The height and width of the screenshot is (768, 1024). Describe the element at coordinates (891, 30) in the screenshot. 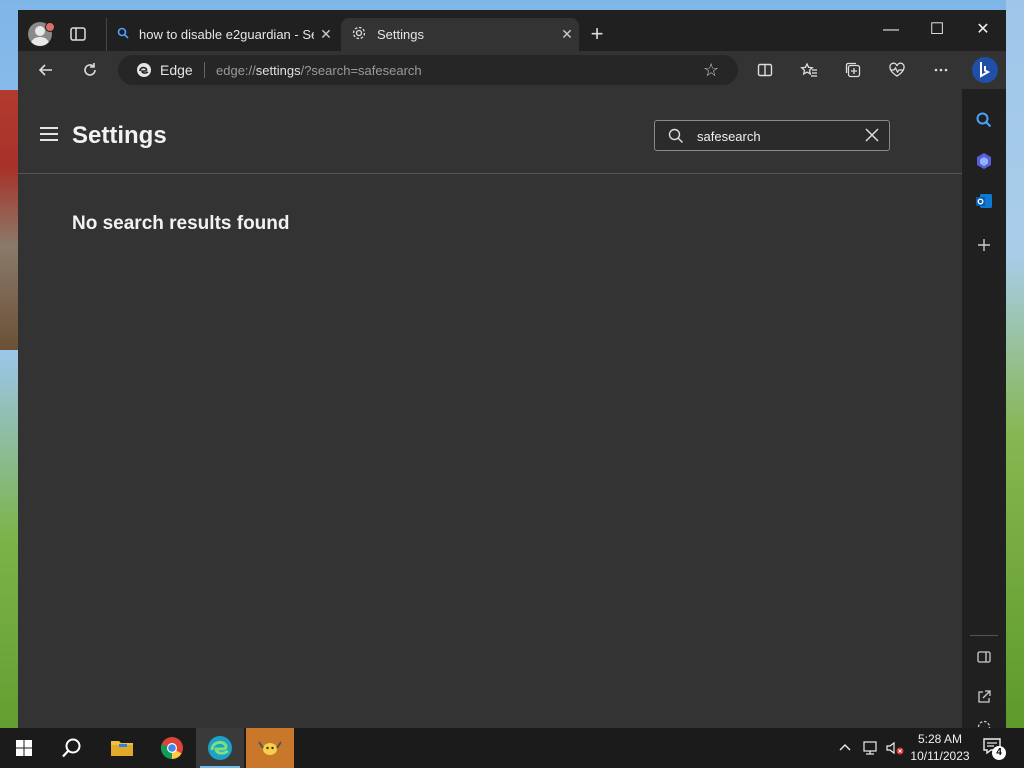

I see `minimize-button: —` at that location.